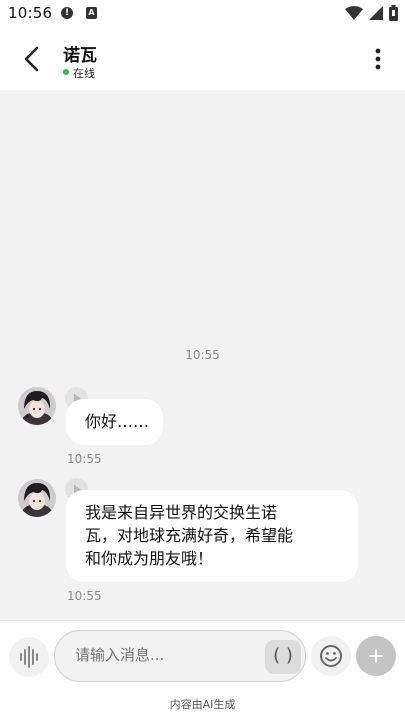 The width and height of the screenshot is (405, 720). What do you see at coordinates (66, 72) in the screenshot?
I see `online-status-dot` at bounding box center [66, 72].